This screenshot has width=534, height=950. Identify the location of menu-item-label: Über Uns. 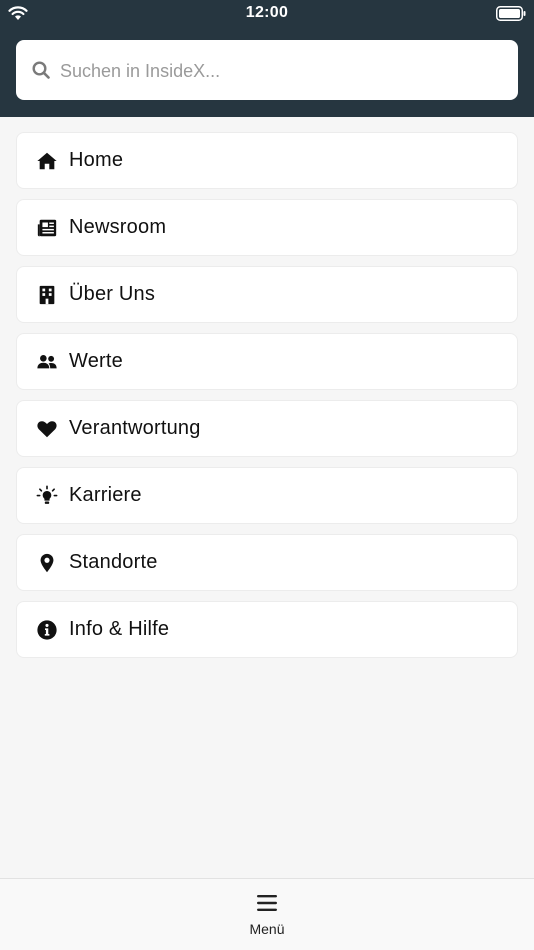
(112, 294).